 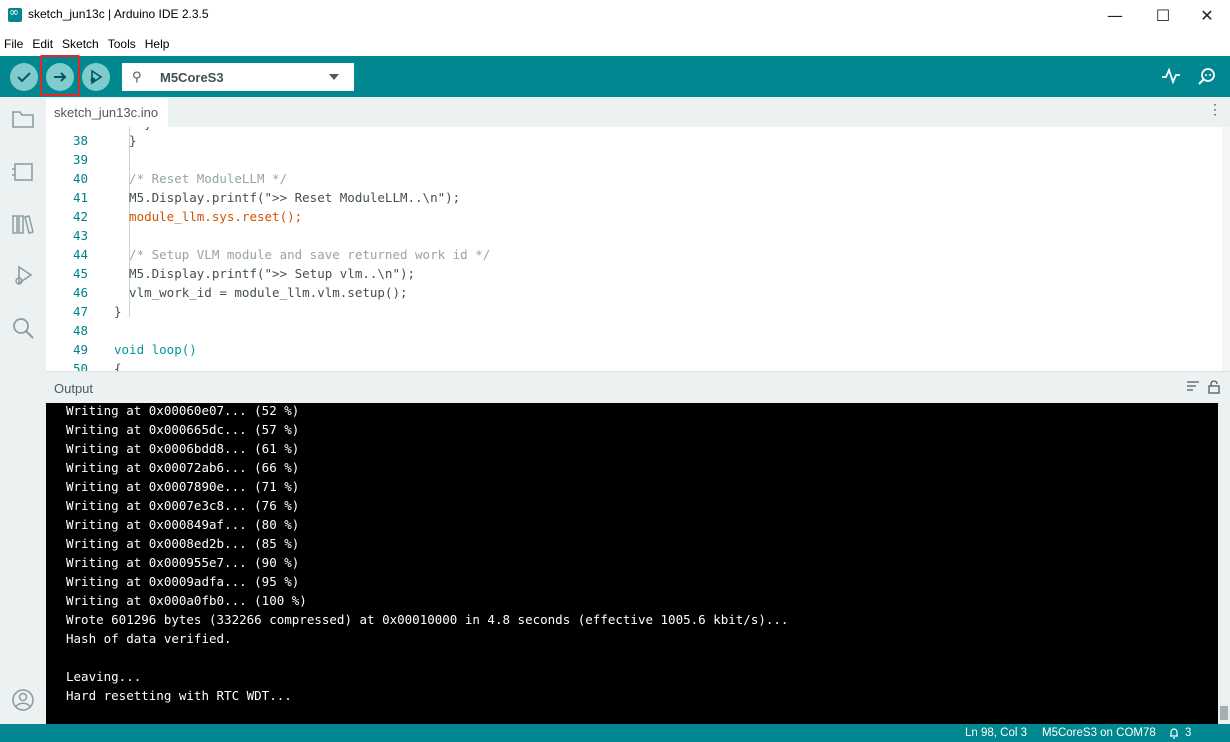 I want to click on account-icon, so click(x=23, y=700).